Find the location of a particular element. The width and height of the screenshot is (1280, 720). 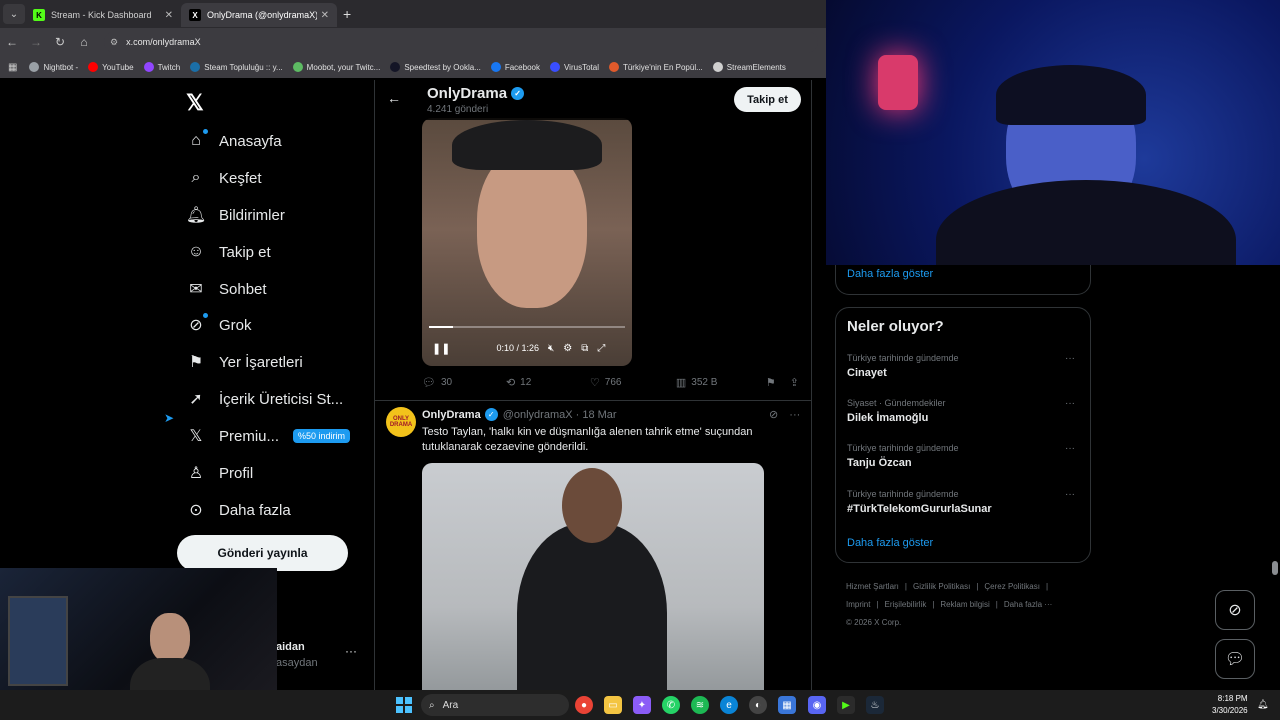

notification-icon: 🔔︎ is located at coordinates (1262, 704).